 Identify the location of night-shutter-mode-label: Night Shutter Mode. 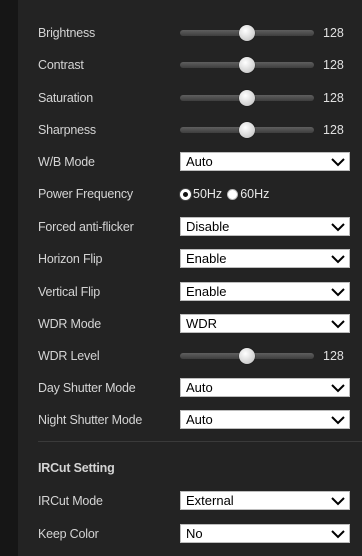
(90, 420).